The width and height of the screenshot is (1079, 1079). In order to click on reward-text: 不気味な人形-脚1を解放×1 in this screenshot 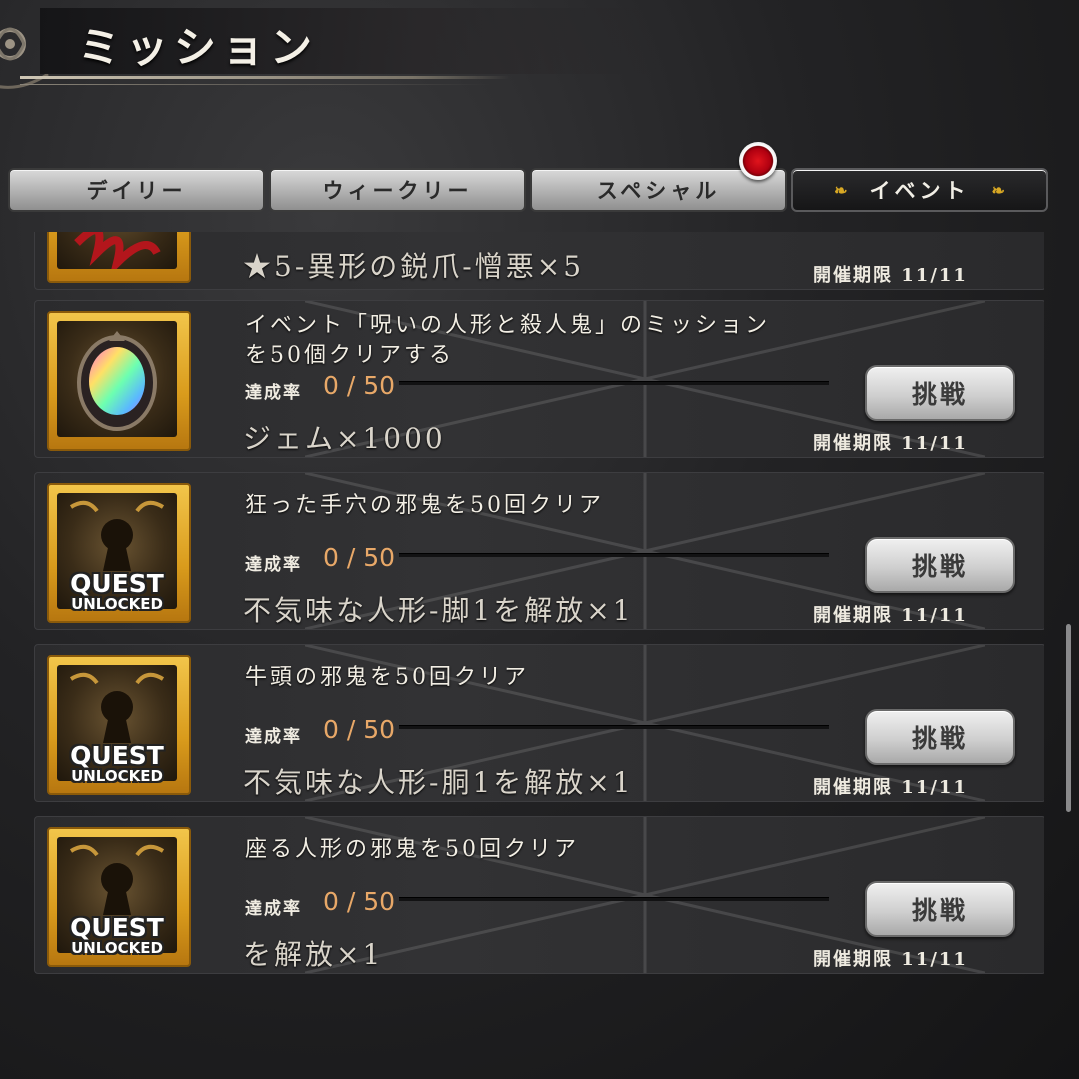, I will do `click(438, 610)`.